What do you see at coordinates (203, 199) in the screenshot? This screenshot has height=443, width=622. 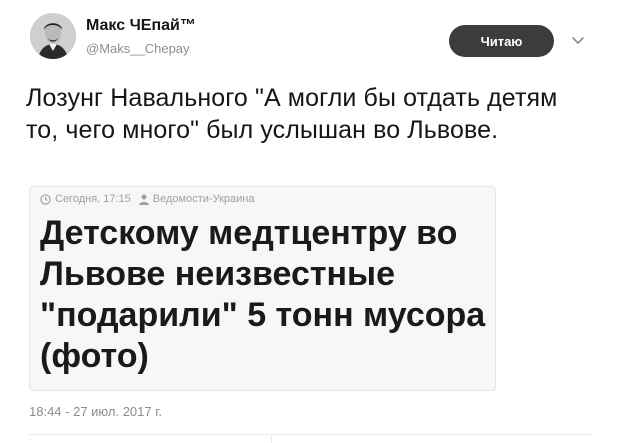 I see `article-source: Ведомости-Украина` at bounding box center [203, 199].